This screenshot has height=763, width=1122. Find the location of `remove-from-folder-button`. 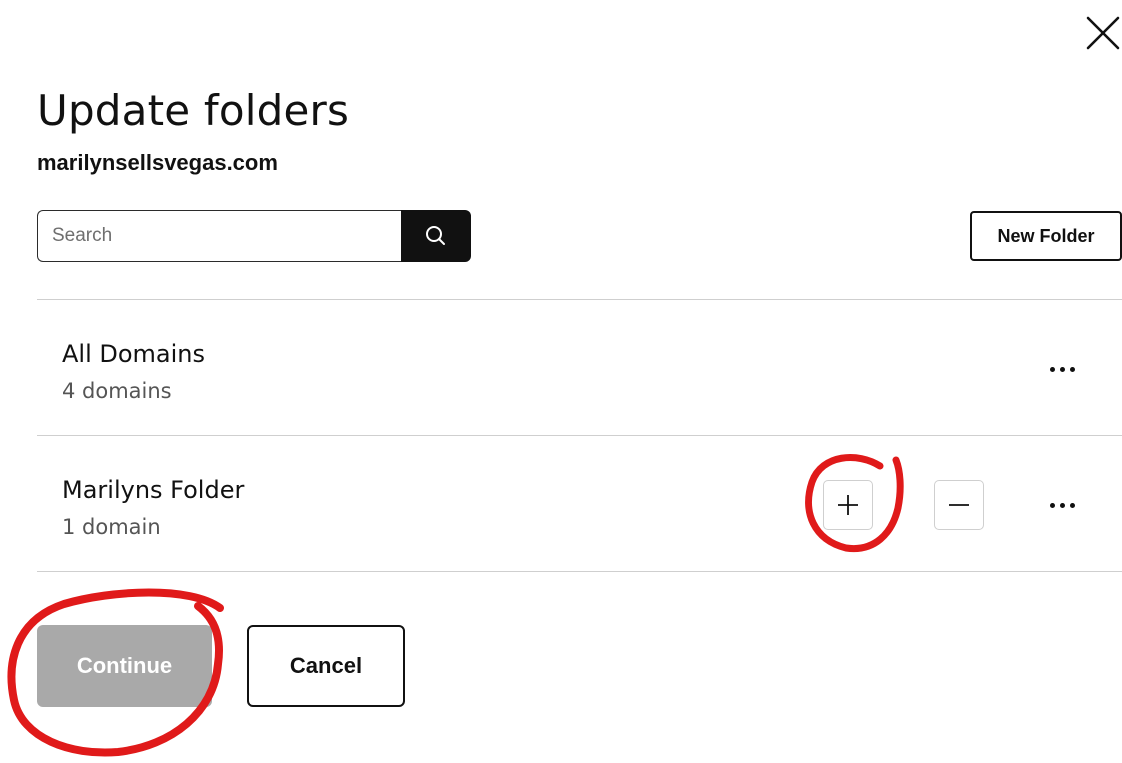

remove-from-folder-button is located at coordinates (959, 505).